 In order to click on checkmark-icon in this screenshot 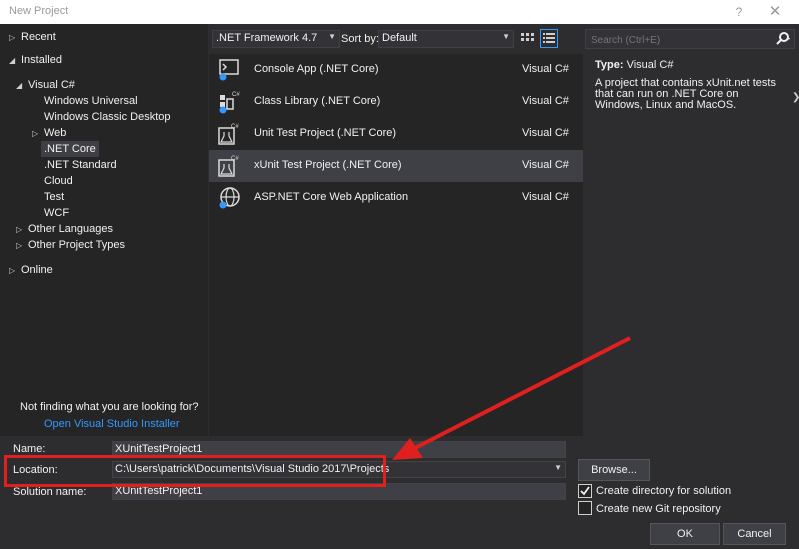, I will do `click(585, 491)`.